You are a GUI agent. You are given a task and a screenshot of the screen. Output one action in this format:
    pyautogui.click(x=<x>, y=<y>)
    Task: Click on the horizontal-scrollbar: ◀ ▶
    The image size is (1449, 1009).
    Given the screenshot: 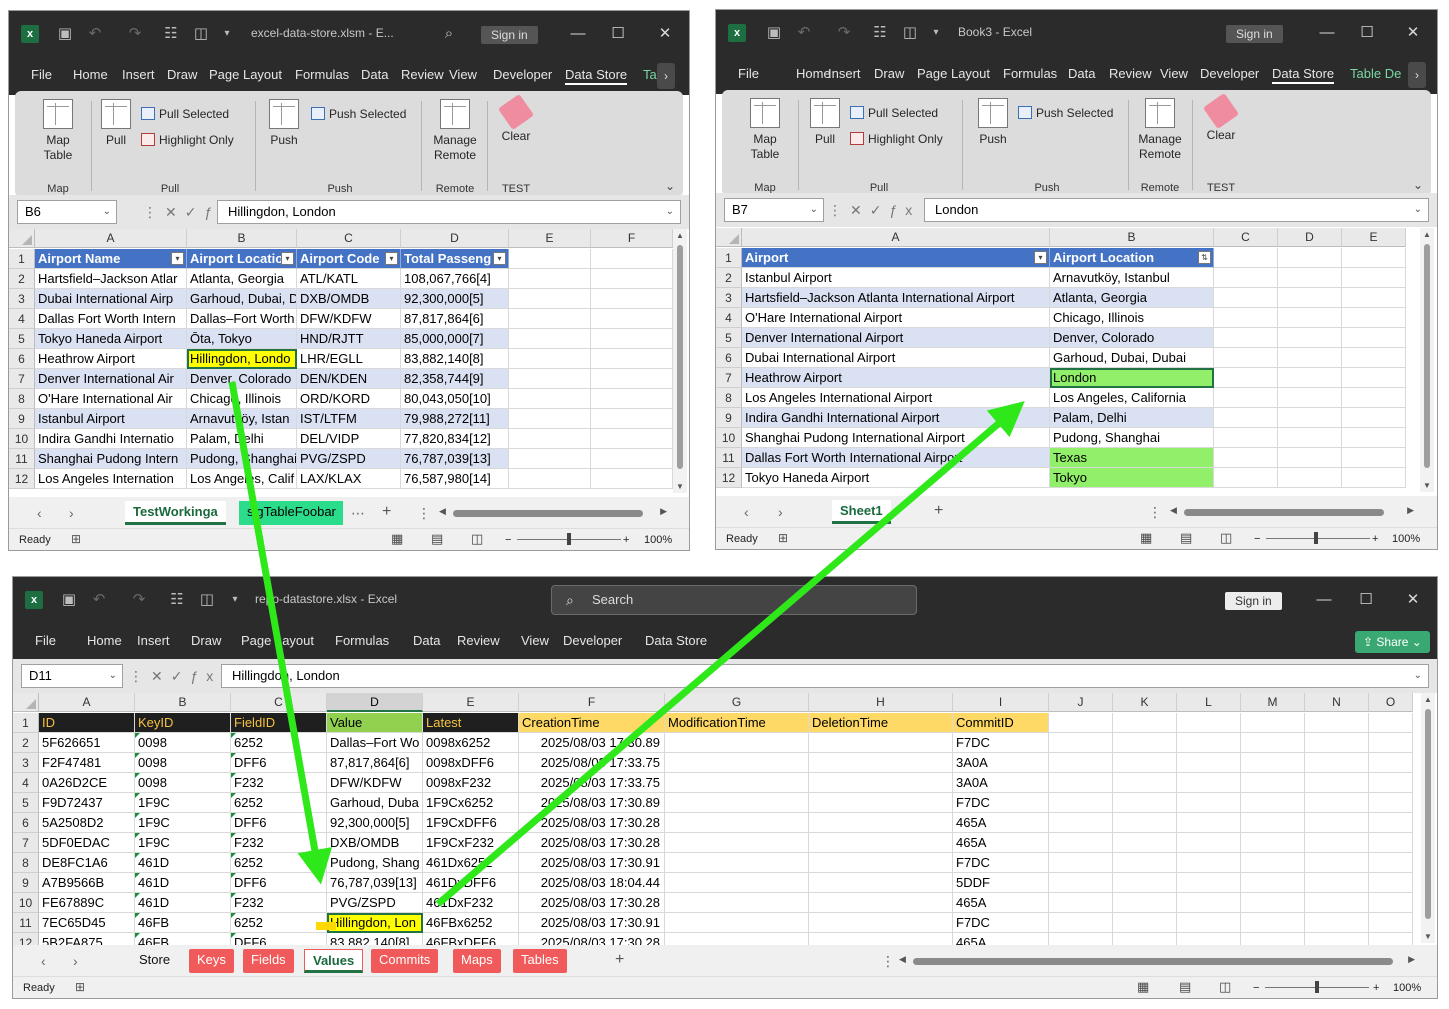 What is the action you would take?
    pyautogui.click(x=1157, y=961)
    